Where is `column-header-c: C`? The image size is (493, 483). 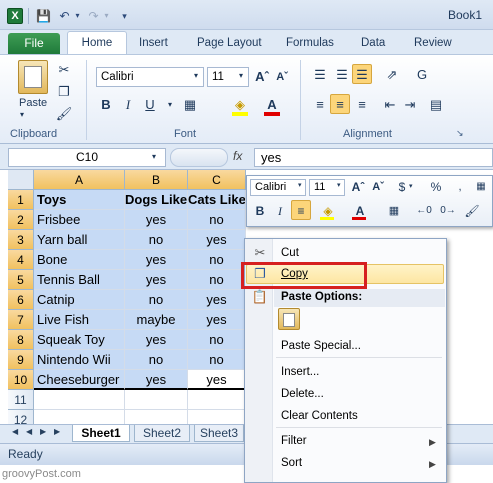 column-header-c: C is located at coordinates (217, 180).